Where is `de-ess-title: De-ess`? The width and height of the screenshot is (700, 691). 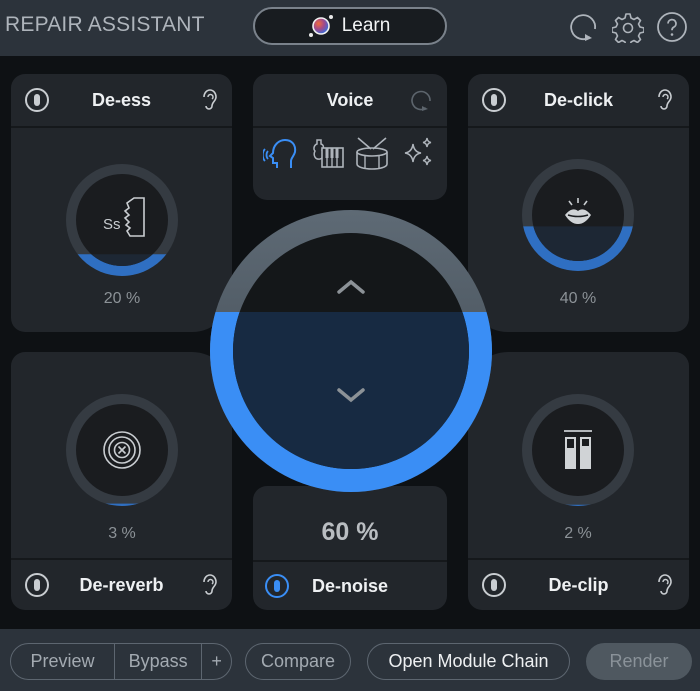
de-ess-title: De-ess is located at coordinates (121, 99).